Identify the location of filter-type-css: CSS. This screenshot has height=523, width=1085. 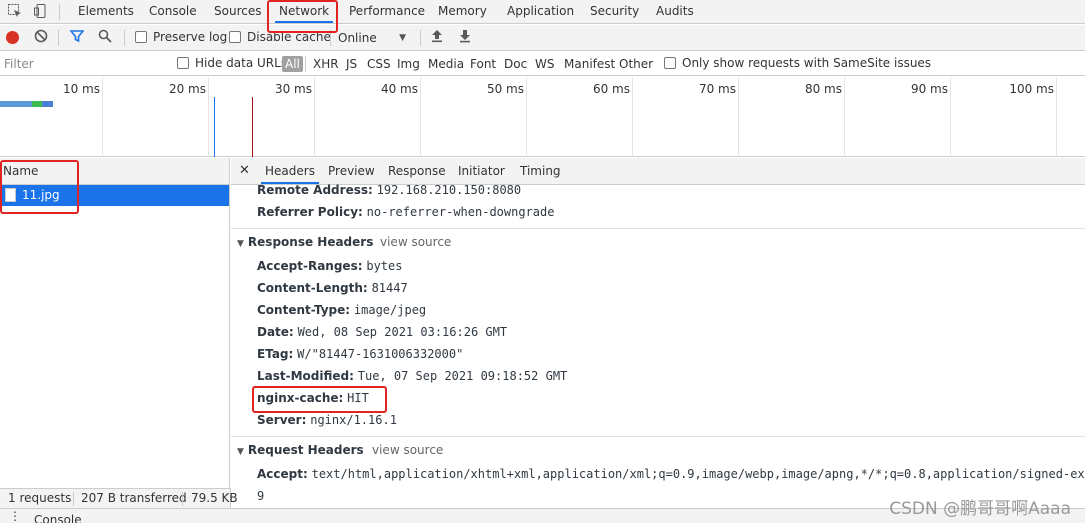
(379, 64).